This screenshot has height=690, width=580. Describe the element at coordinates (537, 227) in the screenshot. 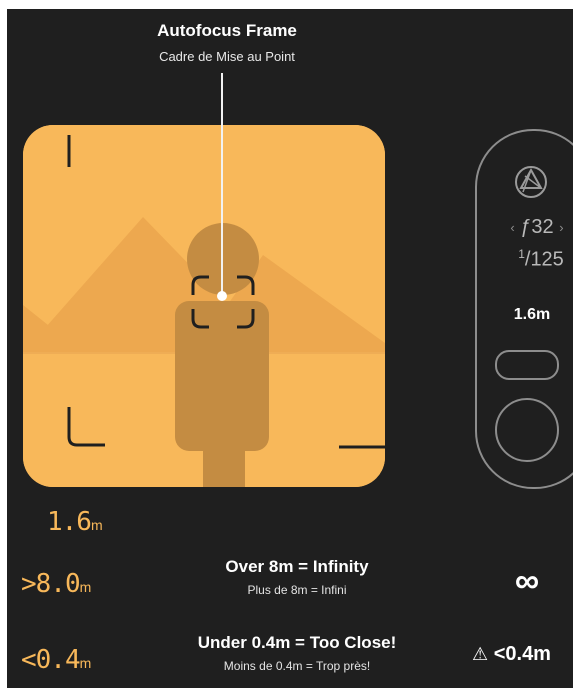

I see `aperture-value: ƒ32` at that location.